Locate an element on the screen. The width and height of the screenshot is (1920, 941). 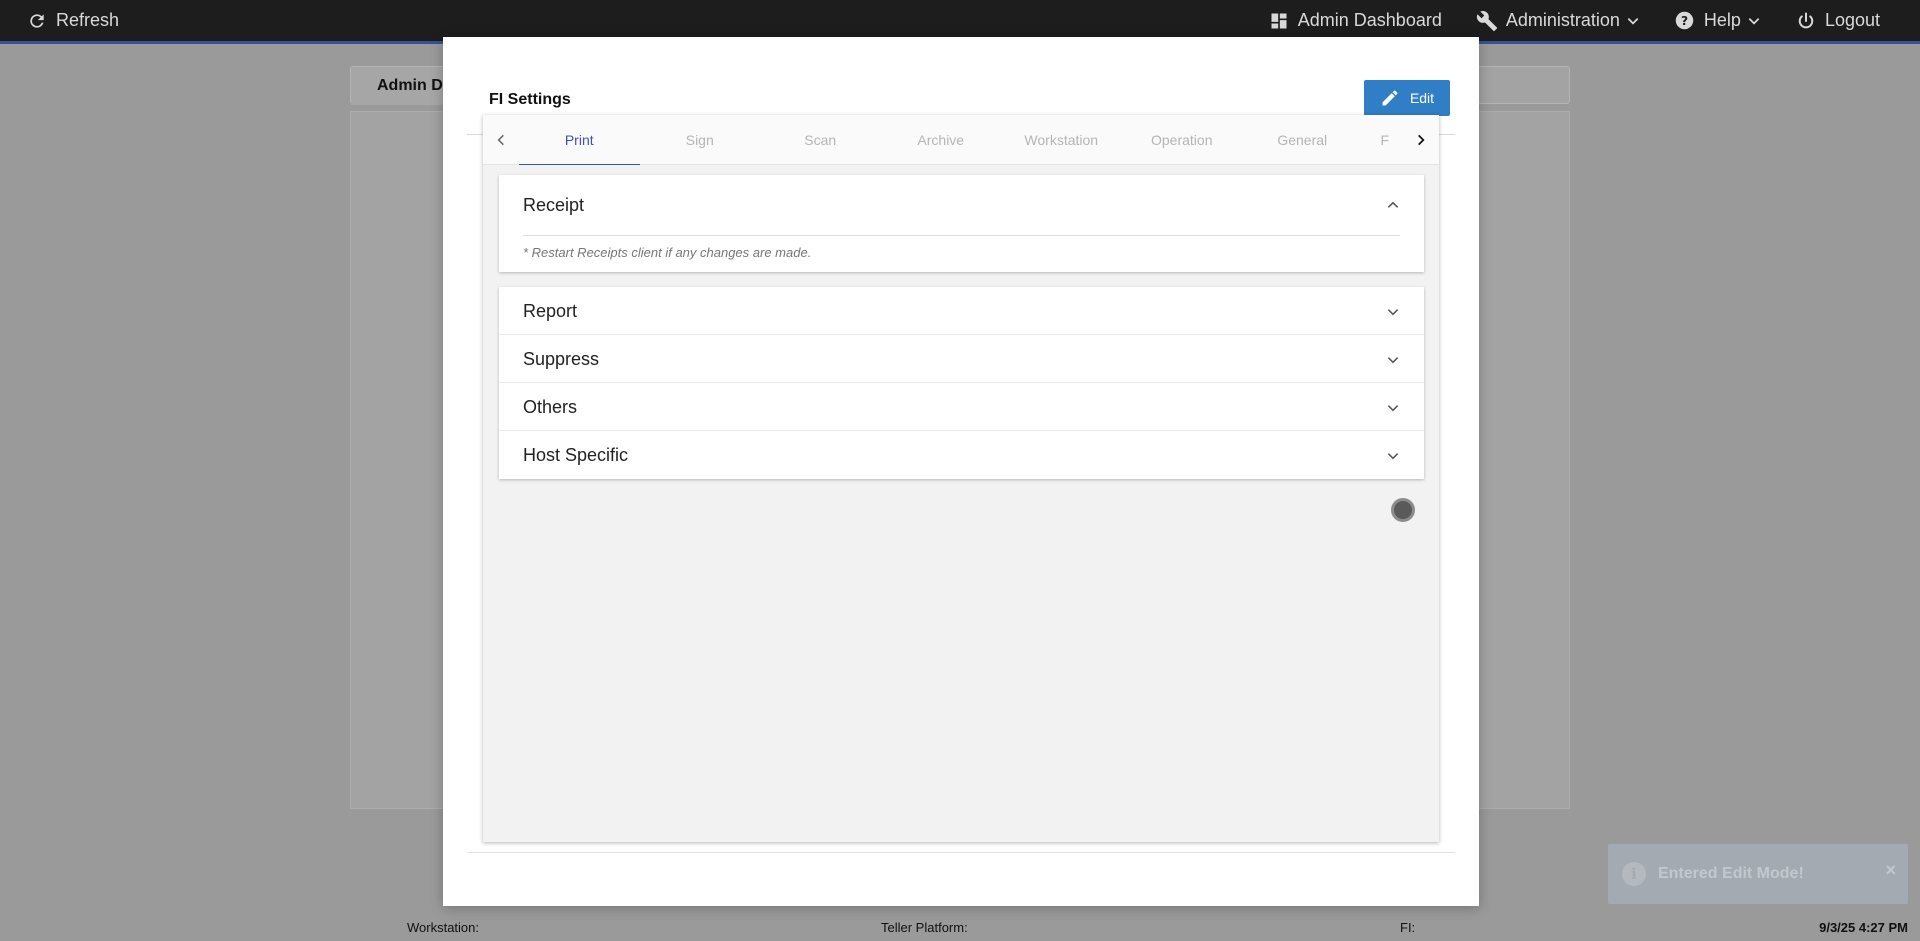
tab-scroll-right-button is located at coordinates (1421, 140).